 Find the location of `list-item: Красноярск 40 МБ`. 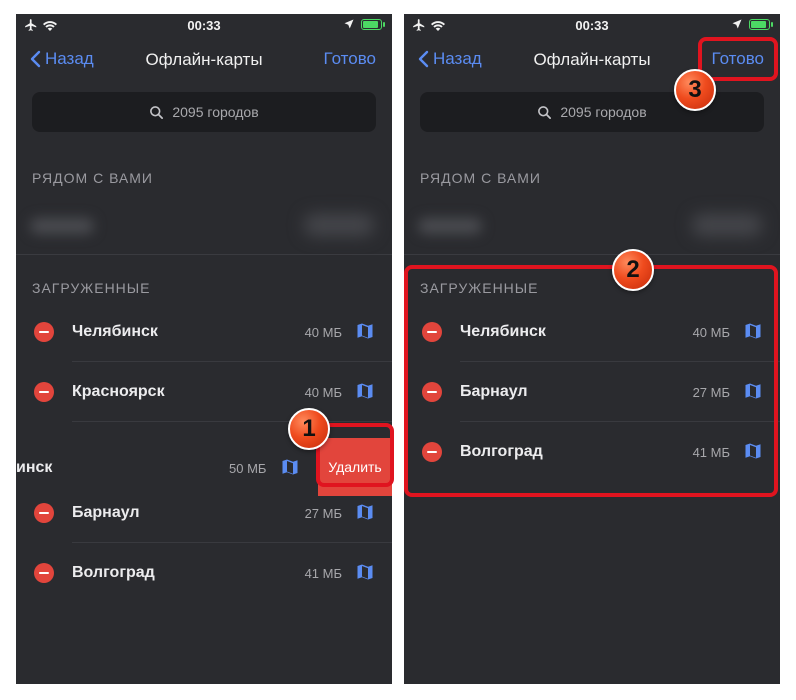

list-item: Красноярск 40 МБ is located at coordinates (204, 392).